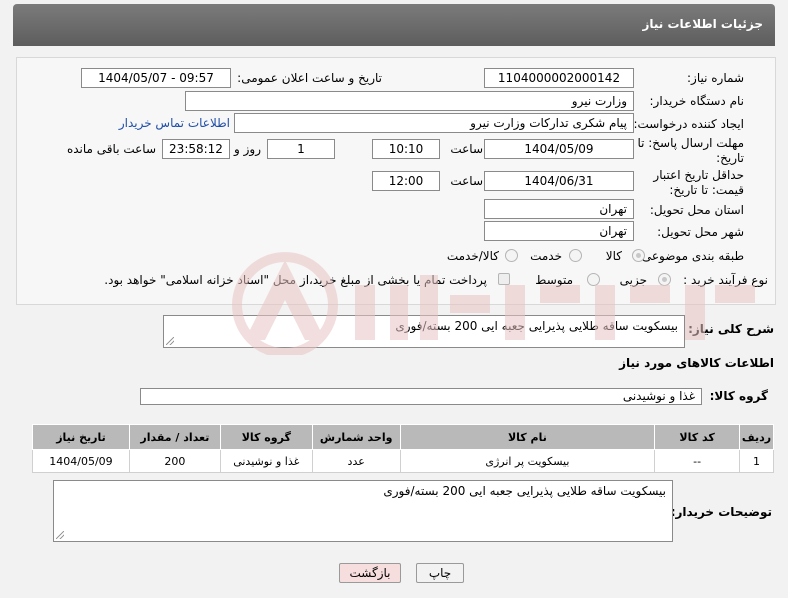  Describe the element at coordinates (700, 232) in the screenshot. I see `delivery-city-label: شهر محل تحویل:` at that location.